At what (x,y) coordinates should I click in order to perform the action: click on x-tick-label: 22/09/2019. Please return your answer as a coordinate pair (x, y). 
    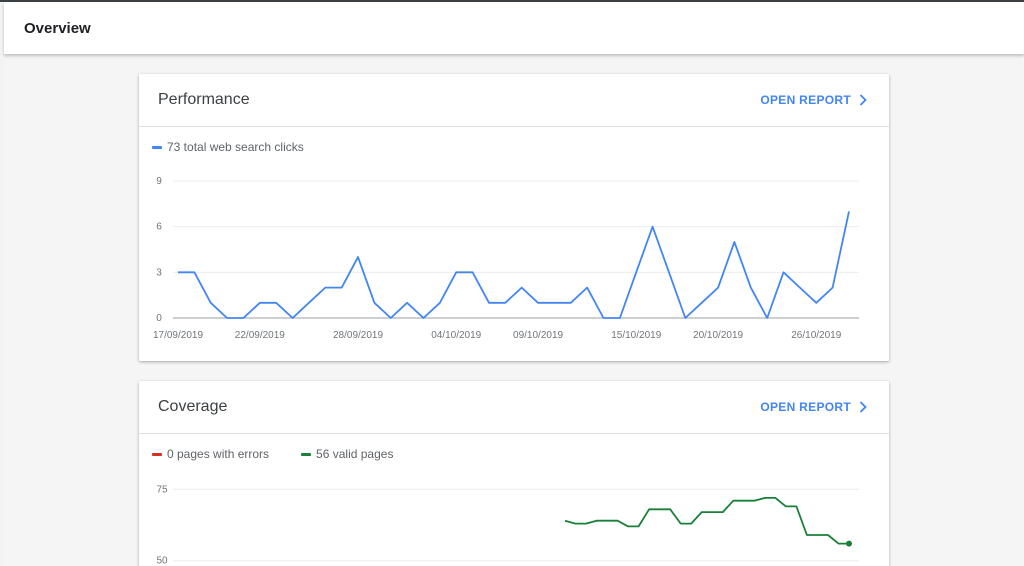
    Looking at the image, I should click on (260, 335).